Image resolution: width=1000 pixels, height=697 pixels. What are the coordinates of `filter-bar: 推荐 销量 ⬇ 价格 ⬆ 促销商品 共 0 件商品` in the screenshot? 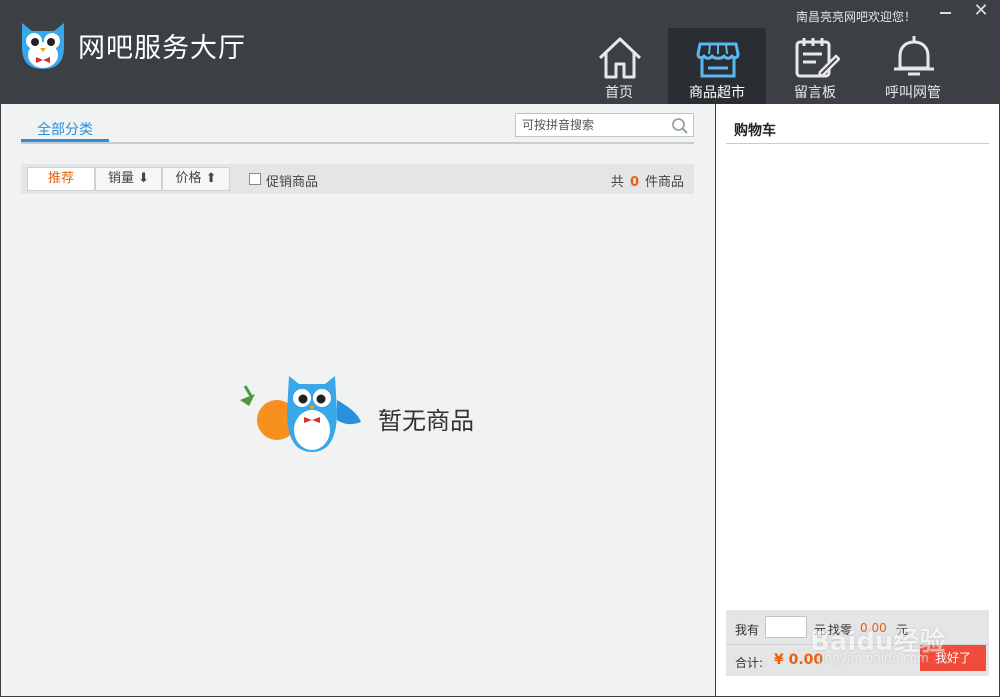 It's located at (357, 179).